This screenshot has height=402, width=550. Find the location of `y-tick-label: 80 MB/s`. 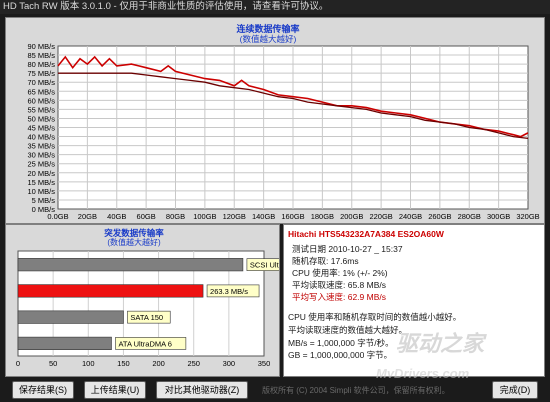

y-tick-label: 80 MB/s is located at coordinates (41, 64).